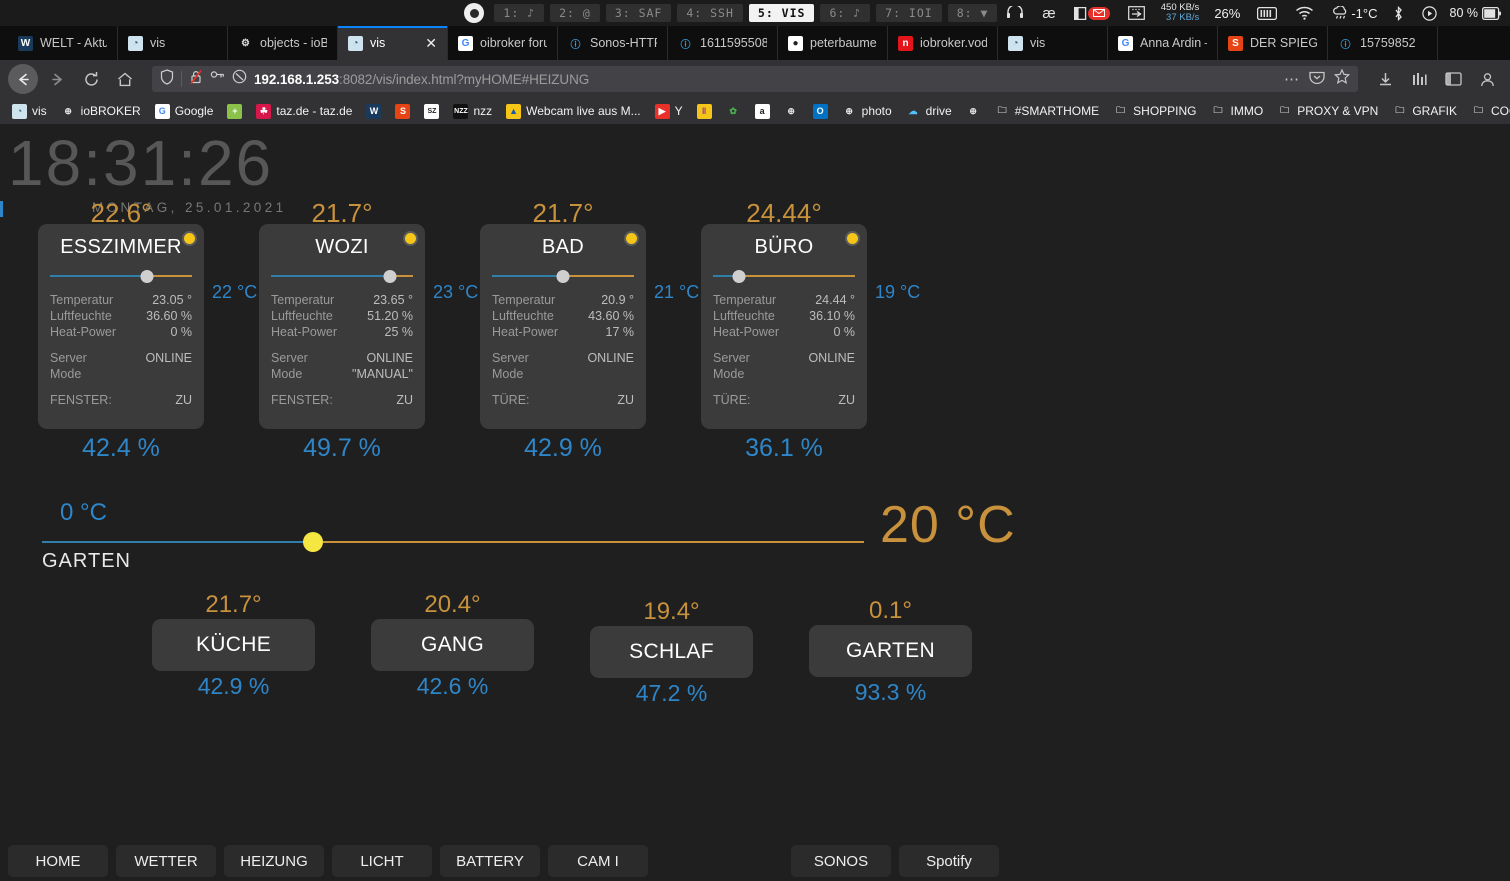 The height and width of the screenshot is (881, 1510). I want to click on page-scrollbar, so click(1, 214).